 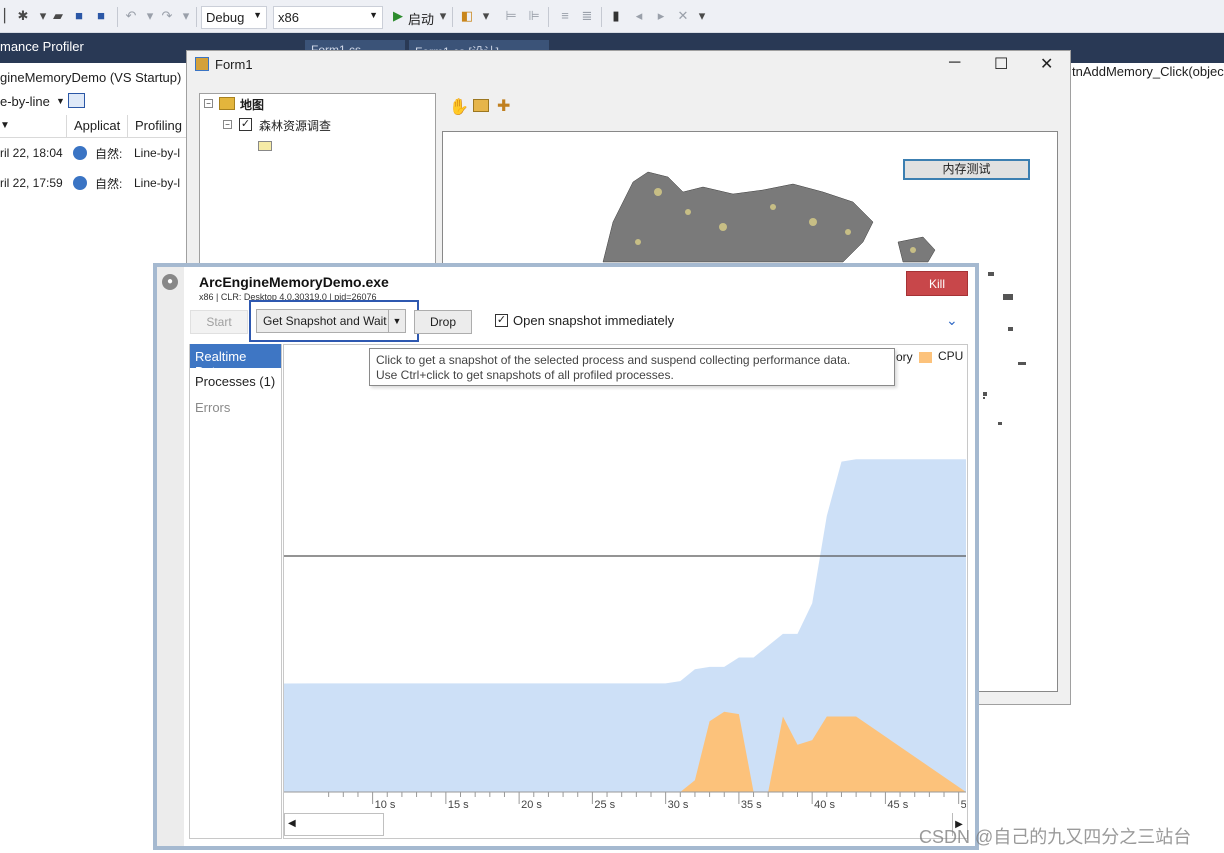 What do you see at coordinates (170, 282) in the screenshot?
I see `pin-icon: ●` at bounding box center [170, 282].